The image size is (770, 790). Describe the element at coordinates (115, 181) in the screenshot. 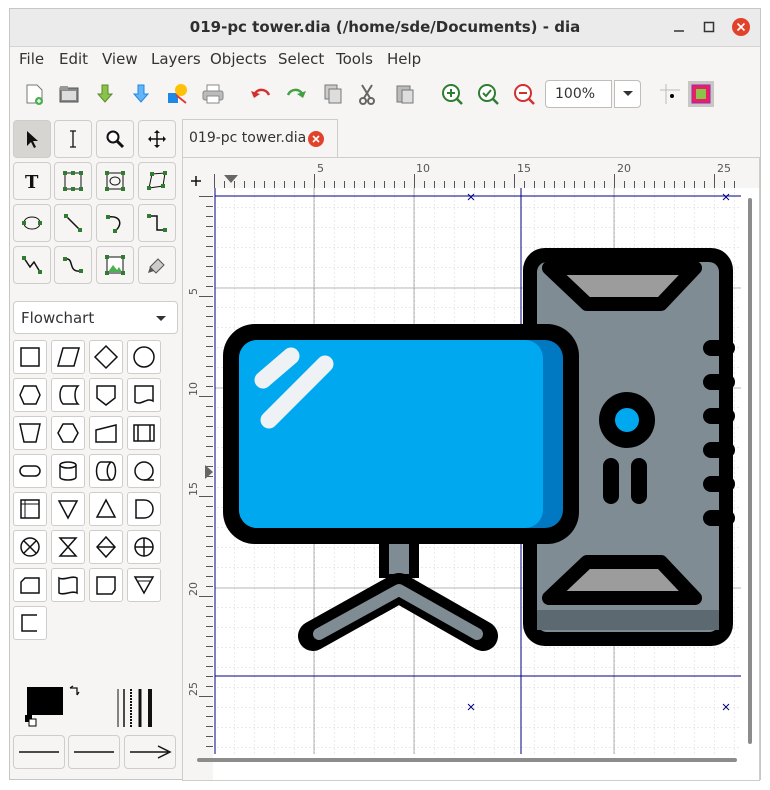

I see `ellipse-tool` at that location.